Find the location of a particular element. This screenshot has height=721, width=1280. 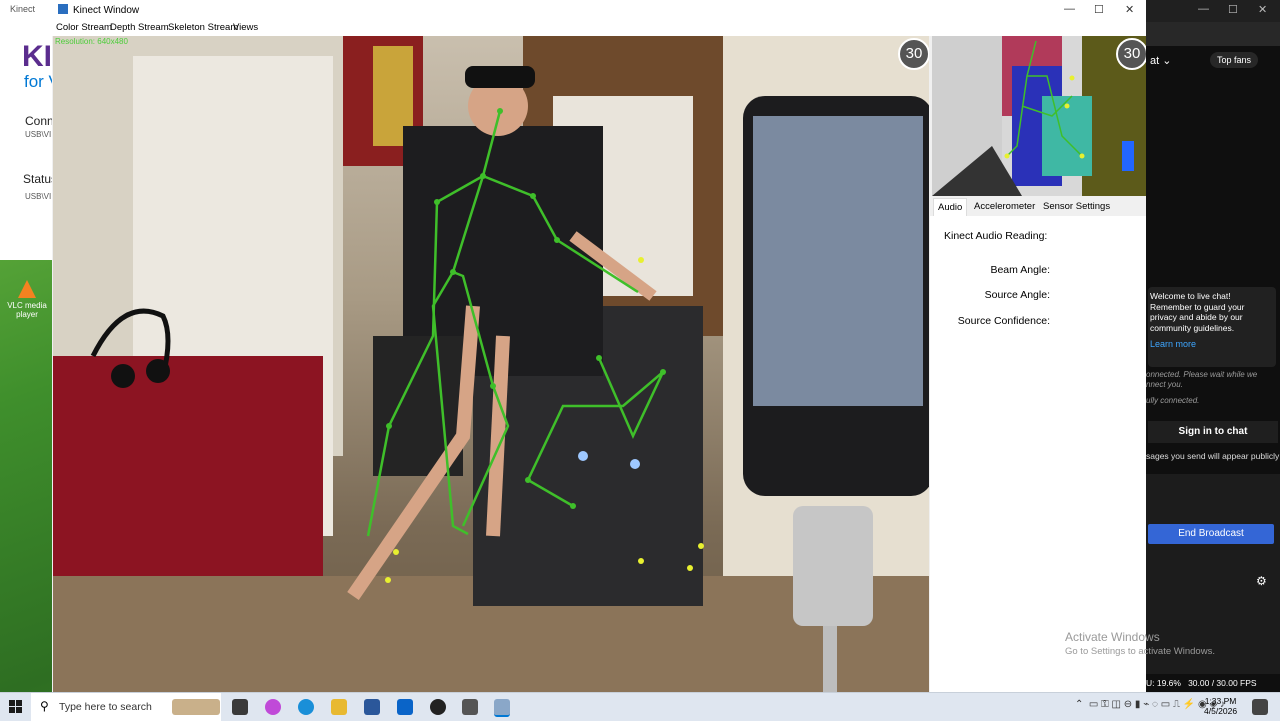

search-icon: ⚲ is located at coordinates (44, 706).